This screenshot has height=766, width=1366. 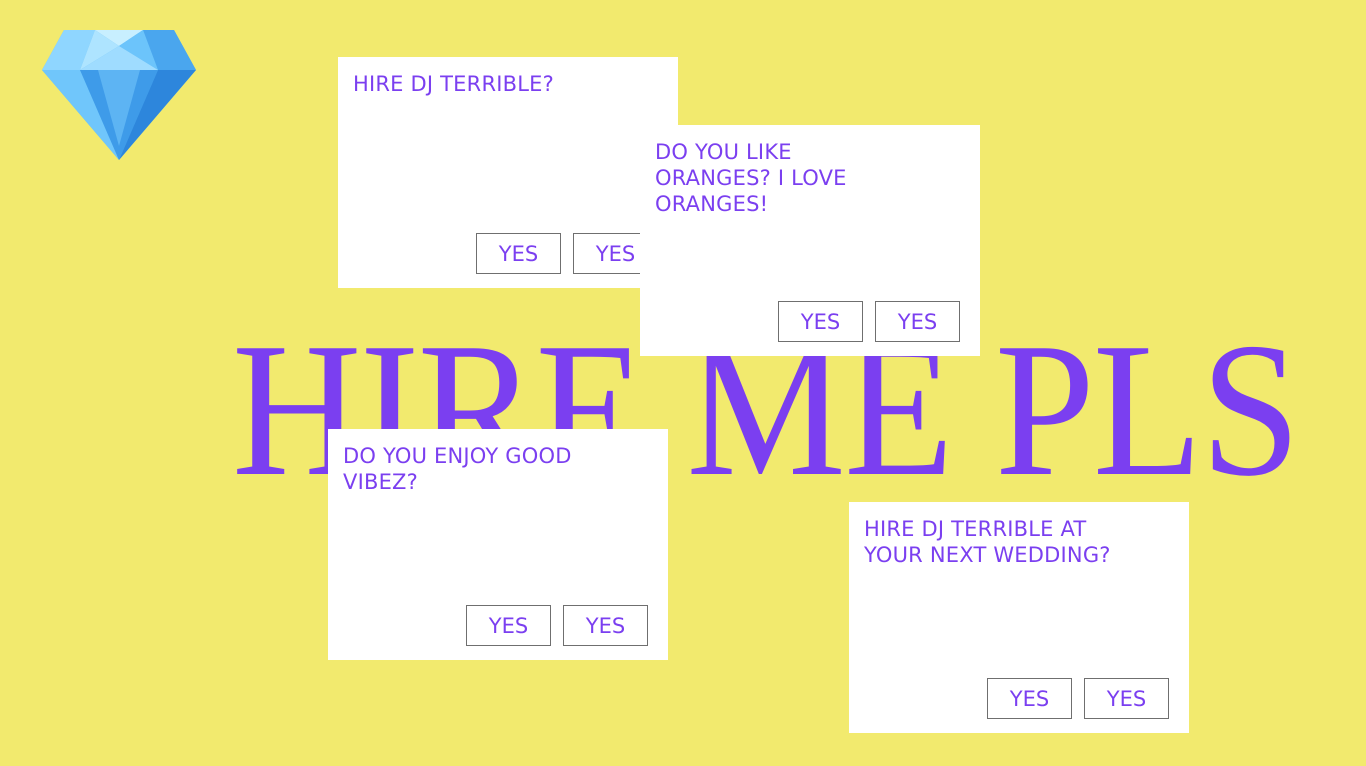 What do you see at coordinates (751, 178) in the screenshot?
I see `dialog-question: DO YOU LIKE ORANGES? I LOVE ORANGES!` at bounding box center [751, 178].